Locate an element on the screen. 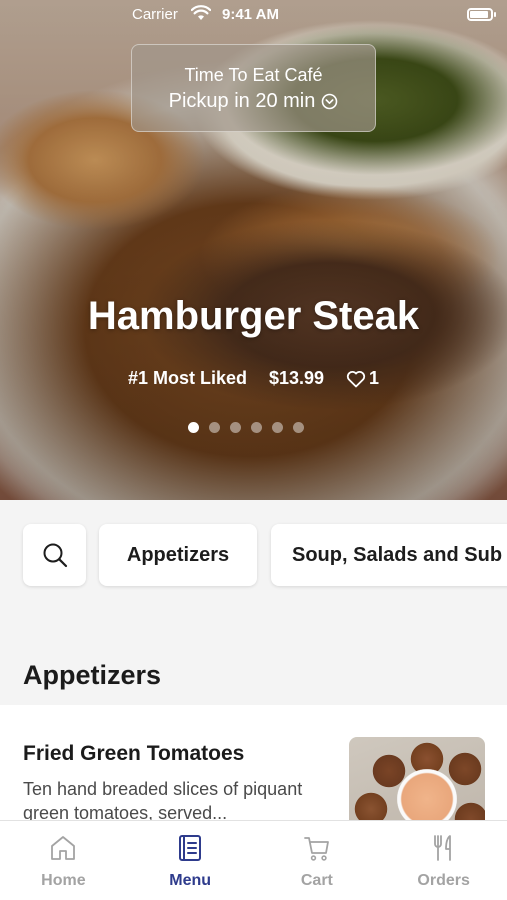  search-button is located at coordinates (54, 555).